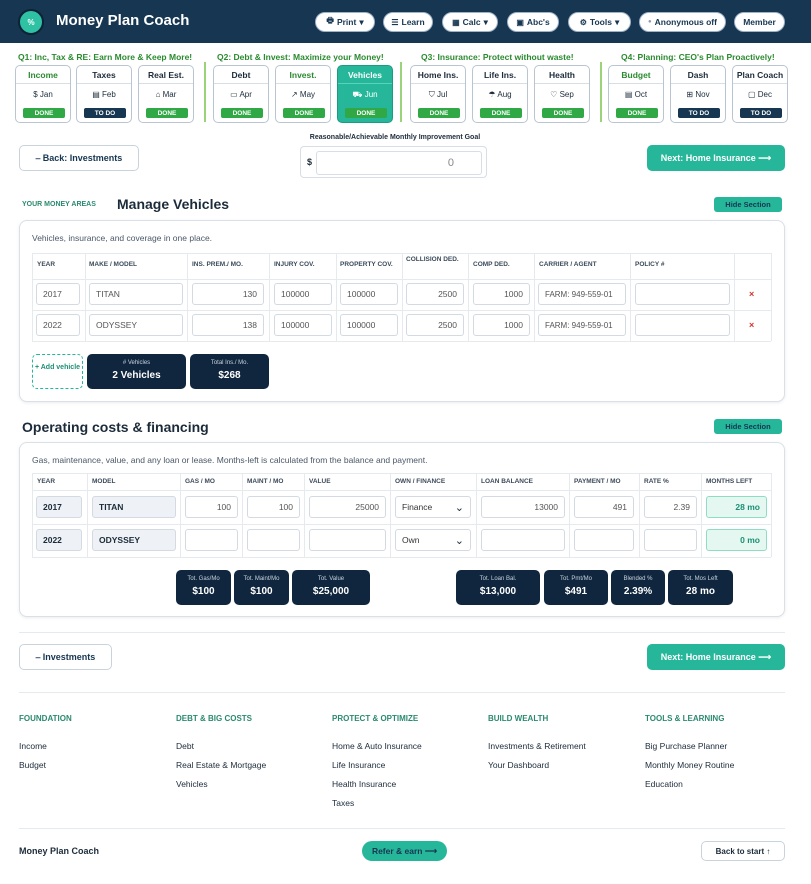 The height and width of the screenshot is (884, 811). What do you see at coordinates (331, 579) in the screenshot?
I see `stat-label: Tot. Value` at bounding box center [331, 579].